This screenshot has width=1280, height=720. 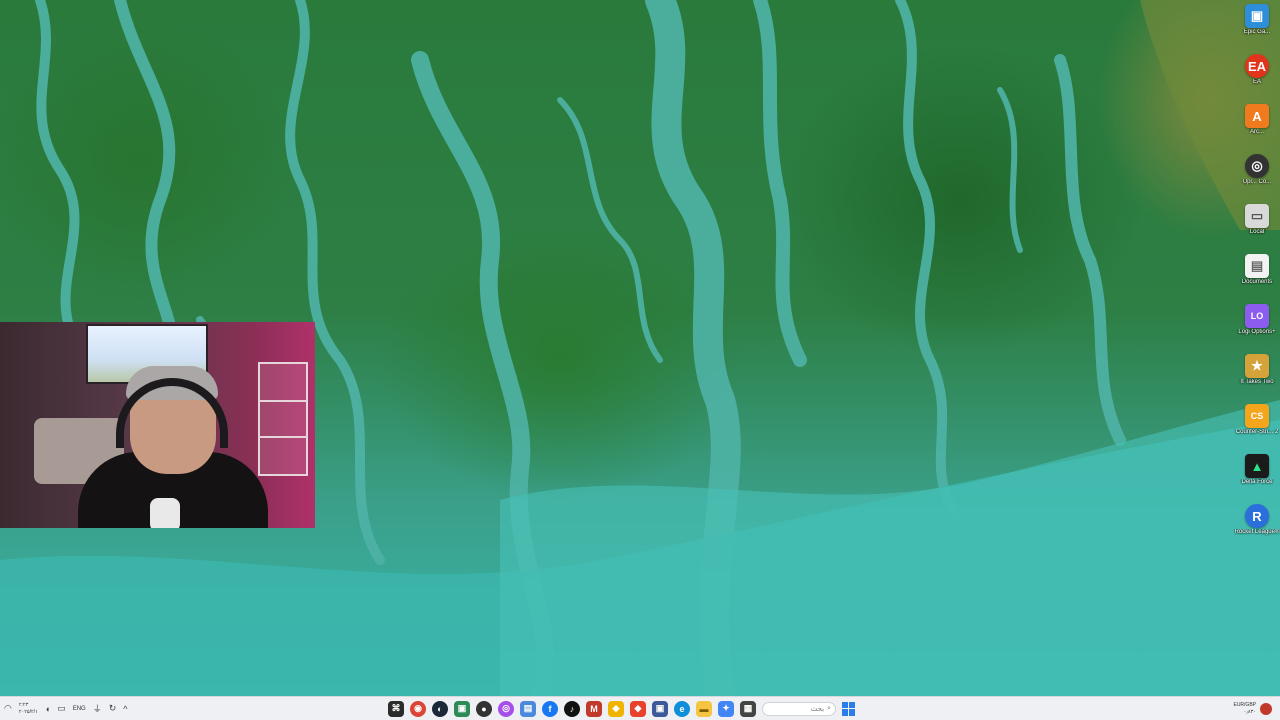 I want to click on webcam-background-shelf, so click(x=283, y=419).